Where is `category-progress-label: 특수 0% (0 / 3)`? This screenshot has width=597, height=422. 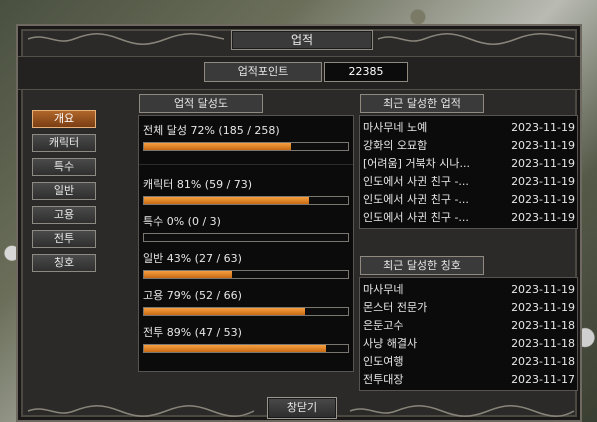
category-progress-label: 특수 0% (0 / 3) is located at coordinates (182, 221).